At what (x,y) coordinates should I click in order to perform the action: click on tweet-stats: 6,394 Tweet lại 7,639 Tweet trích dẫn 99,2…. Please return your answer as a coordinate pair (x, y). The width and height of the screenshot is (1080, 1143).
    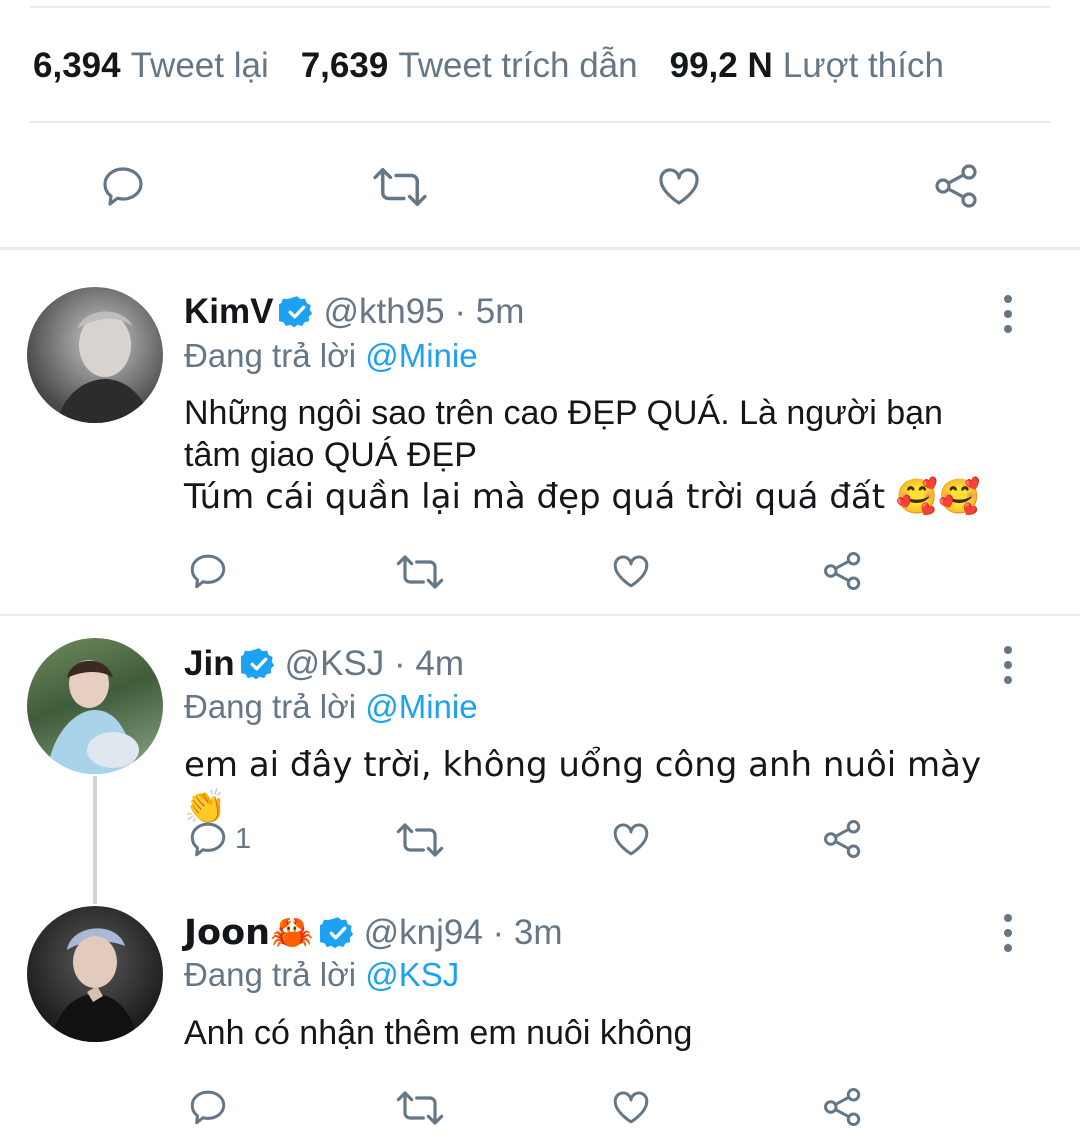
    Looking at the image, I should click on (504, 66).